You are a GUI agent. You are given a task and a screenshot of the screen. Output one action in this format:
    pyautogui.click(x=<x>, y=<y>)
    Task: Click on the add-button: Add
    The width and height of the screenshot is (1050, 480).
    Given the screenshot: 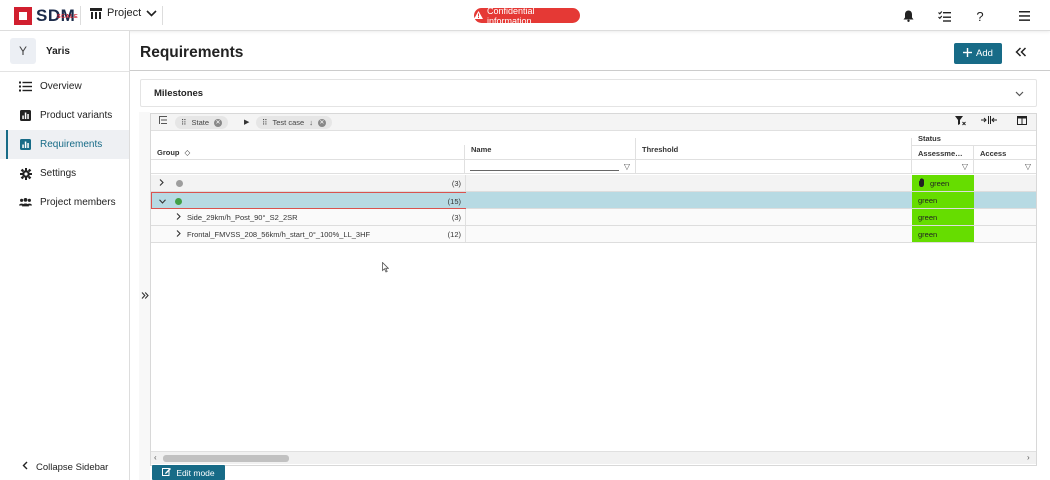 What is the action you would take?
    pyautogui.click(x=978, y=53)
    